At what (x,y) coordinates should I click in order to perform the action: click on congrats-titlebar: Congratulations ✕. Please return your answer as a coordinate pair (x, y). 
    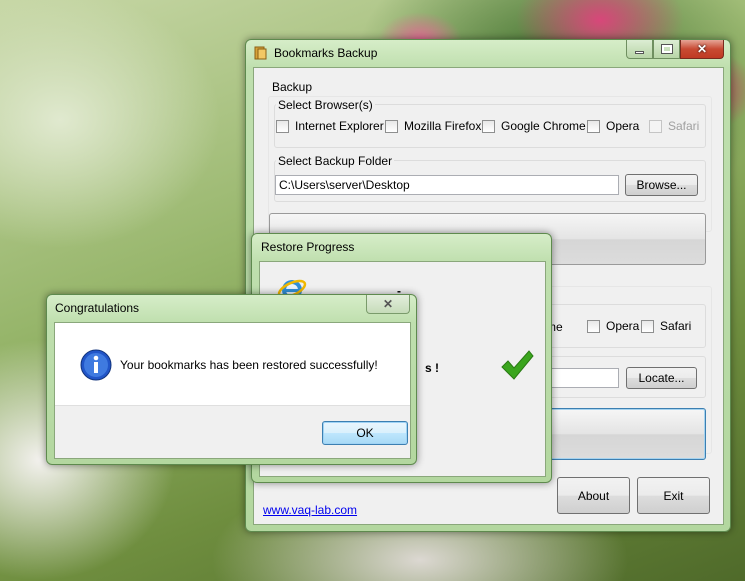
    Looking at the image, I should click on (231, 308).